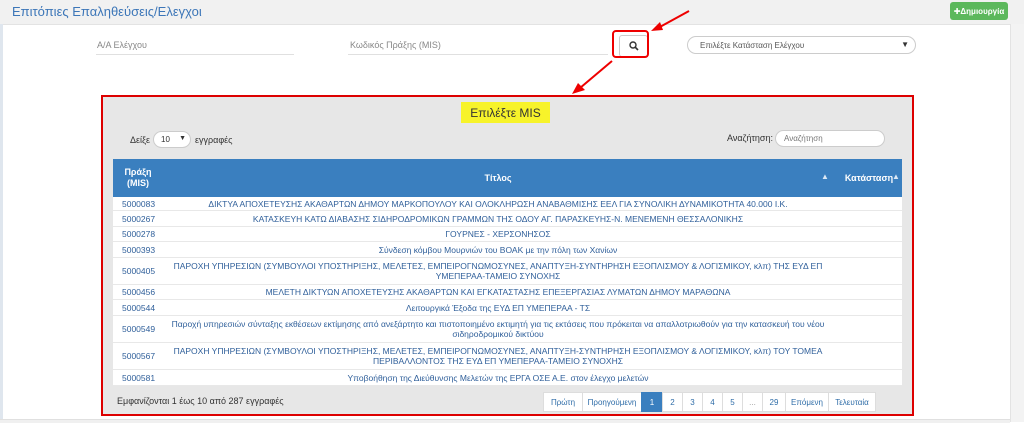  I want to click on chevron-down-icon: ▼, so click(182, 138).